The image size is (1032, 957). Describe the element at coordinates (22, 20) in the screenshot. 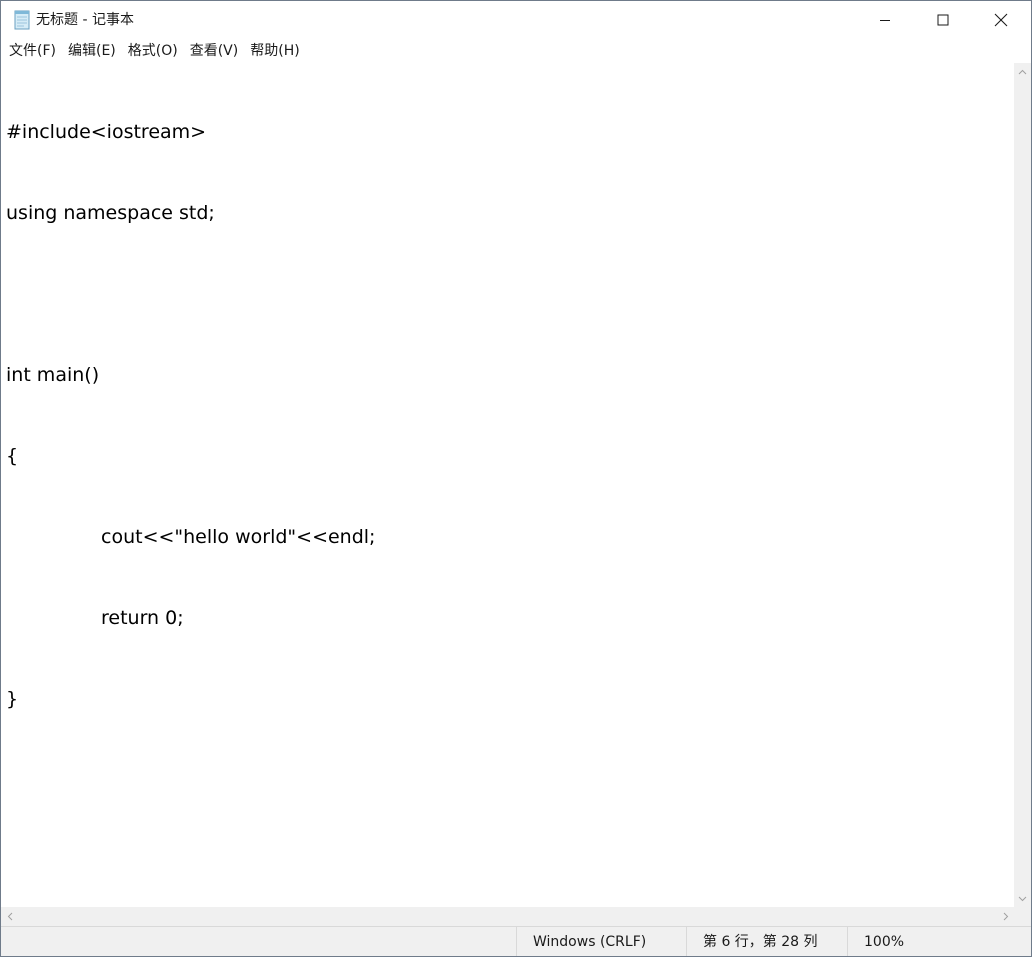

I see `notepad-icon` at that location.